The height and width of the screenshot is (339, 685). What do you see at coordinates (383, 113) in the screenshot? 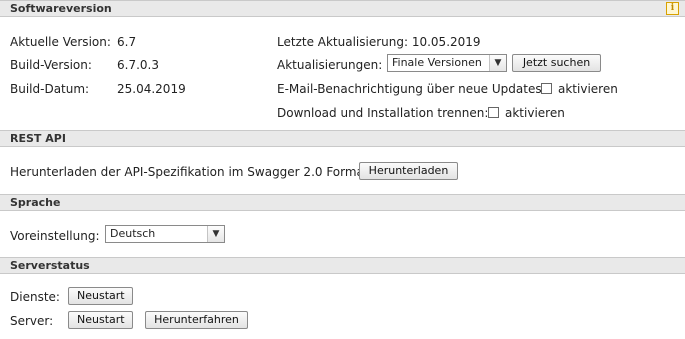
I see `download-separate-label: Download und Installation trennen:` at bounding box center [383, 113].